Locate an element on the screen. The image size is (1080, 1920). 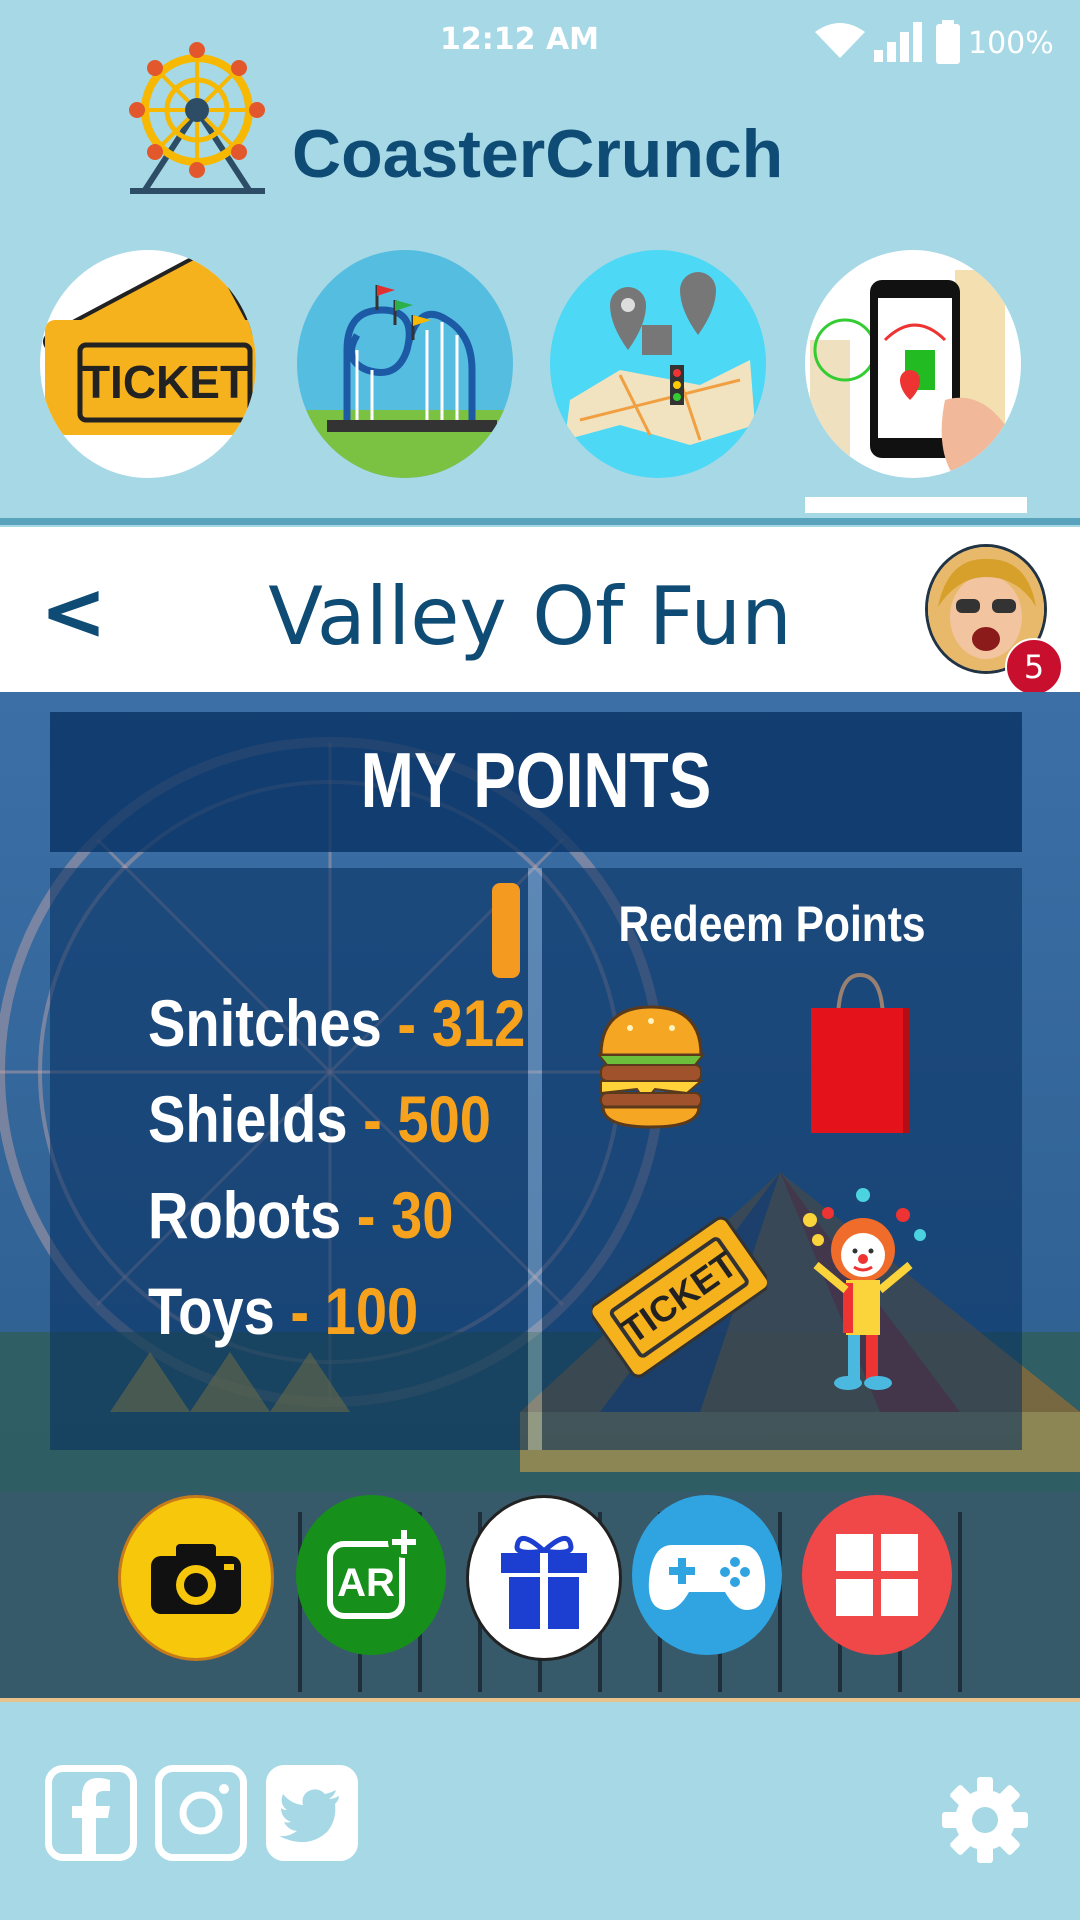
notification-badge: 5 is located at coordinates (1034, 667).